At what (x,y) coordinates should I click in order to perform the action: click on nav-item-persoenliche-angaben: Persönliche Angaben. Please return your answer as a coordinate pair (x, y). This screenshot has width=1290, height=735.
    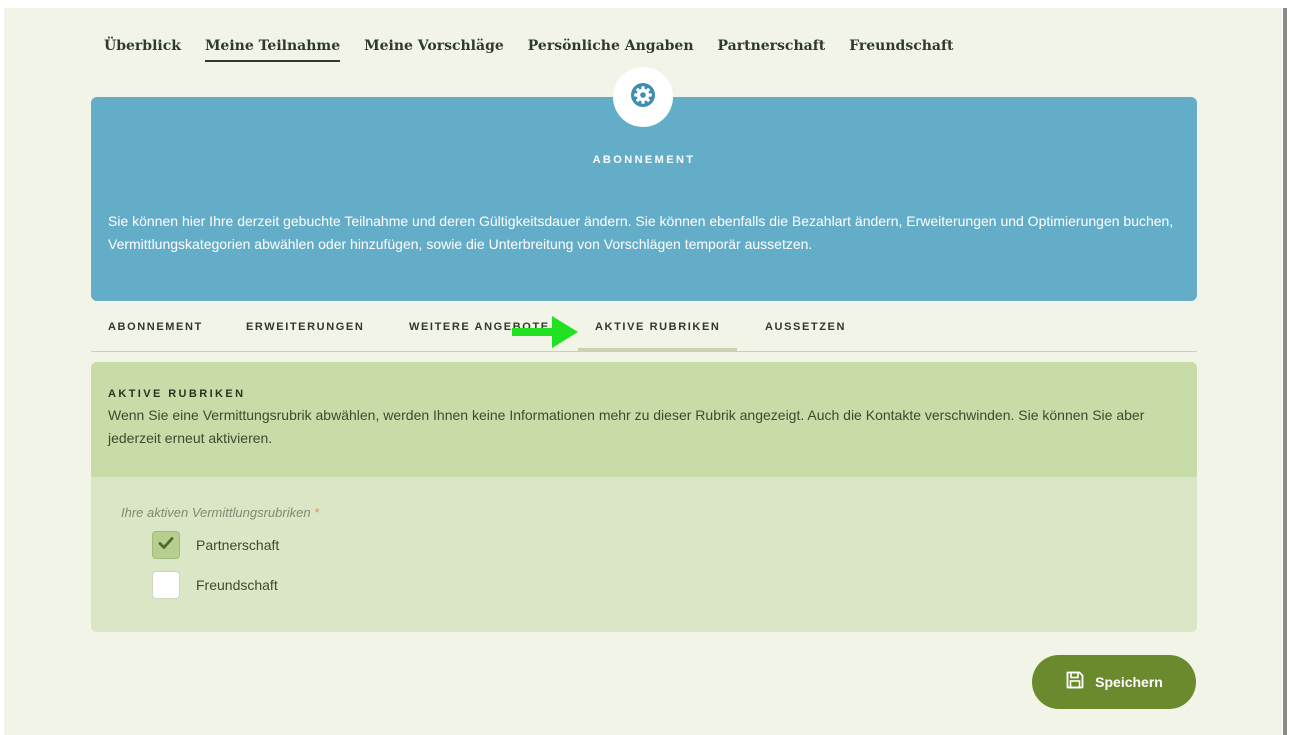
    Looking at the image, I should click on (611, 50).